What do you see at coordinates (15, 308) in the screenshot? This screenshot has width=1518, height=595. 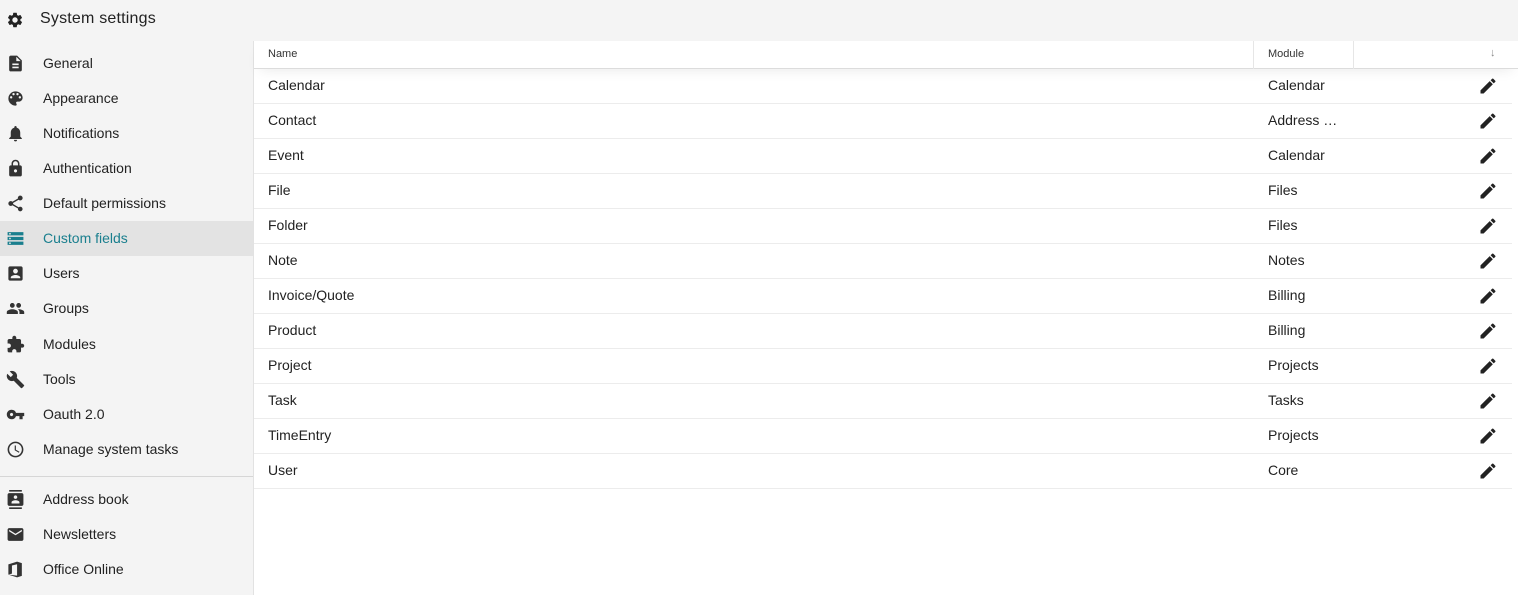 I see `people-icon` at bounding box center [15, 308].